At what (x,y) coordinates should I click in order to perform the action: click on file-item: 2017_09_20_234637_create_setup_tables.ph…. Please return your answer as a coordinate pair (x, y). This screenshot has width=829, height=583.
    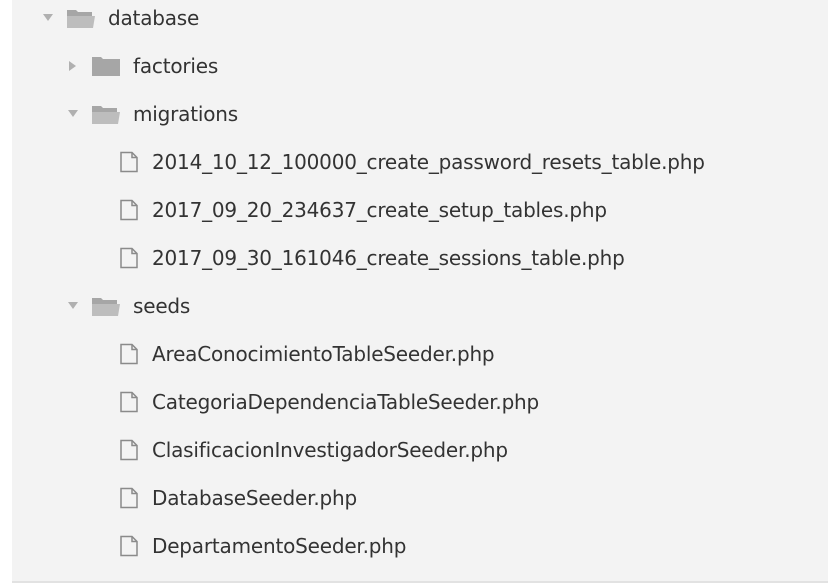
    Looking at the image, I should click on (420, 210).